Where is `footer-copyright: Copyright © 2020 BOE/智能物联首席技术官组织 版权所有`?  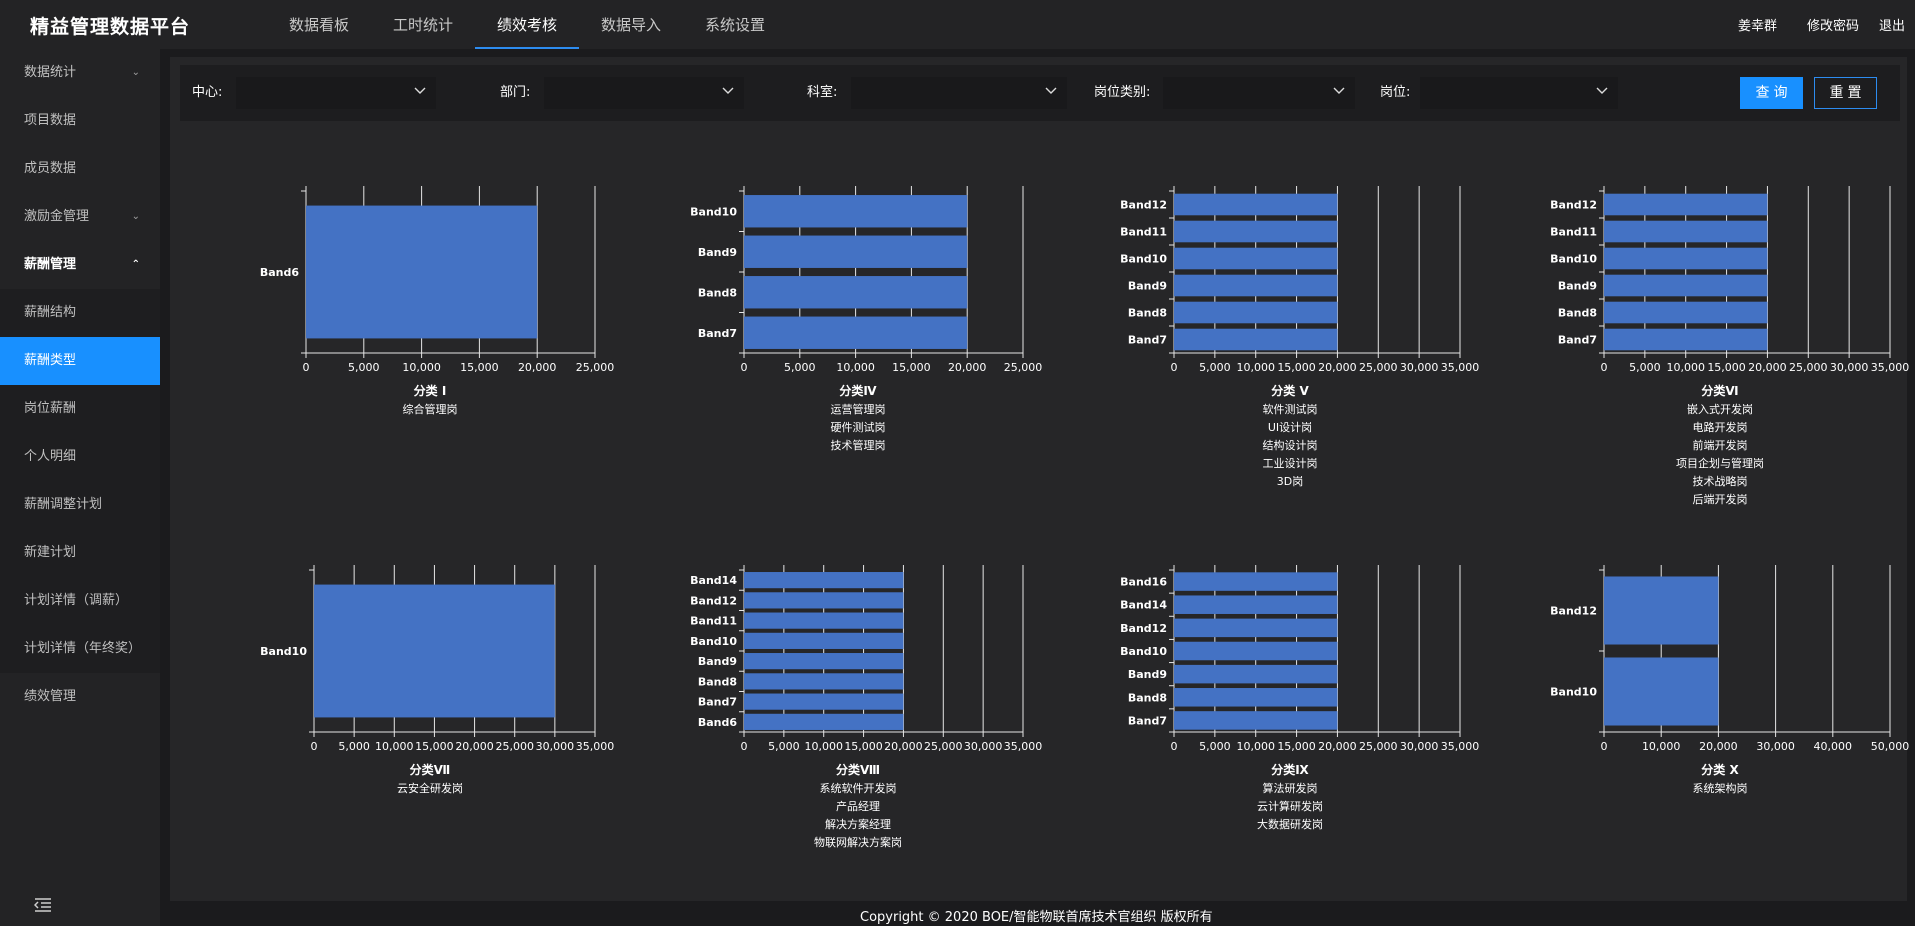
footer-copyright: Copyright © 2020 BOE/智能物联首席技术官组织 版权所有 is located at coordinates (1036, 917).